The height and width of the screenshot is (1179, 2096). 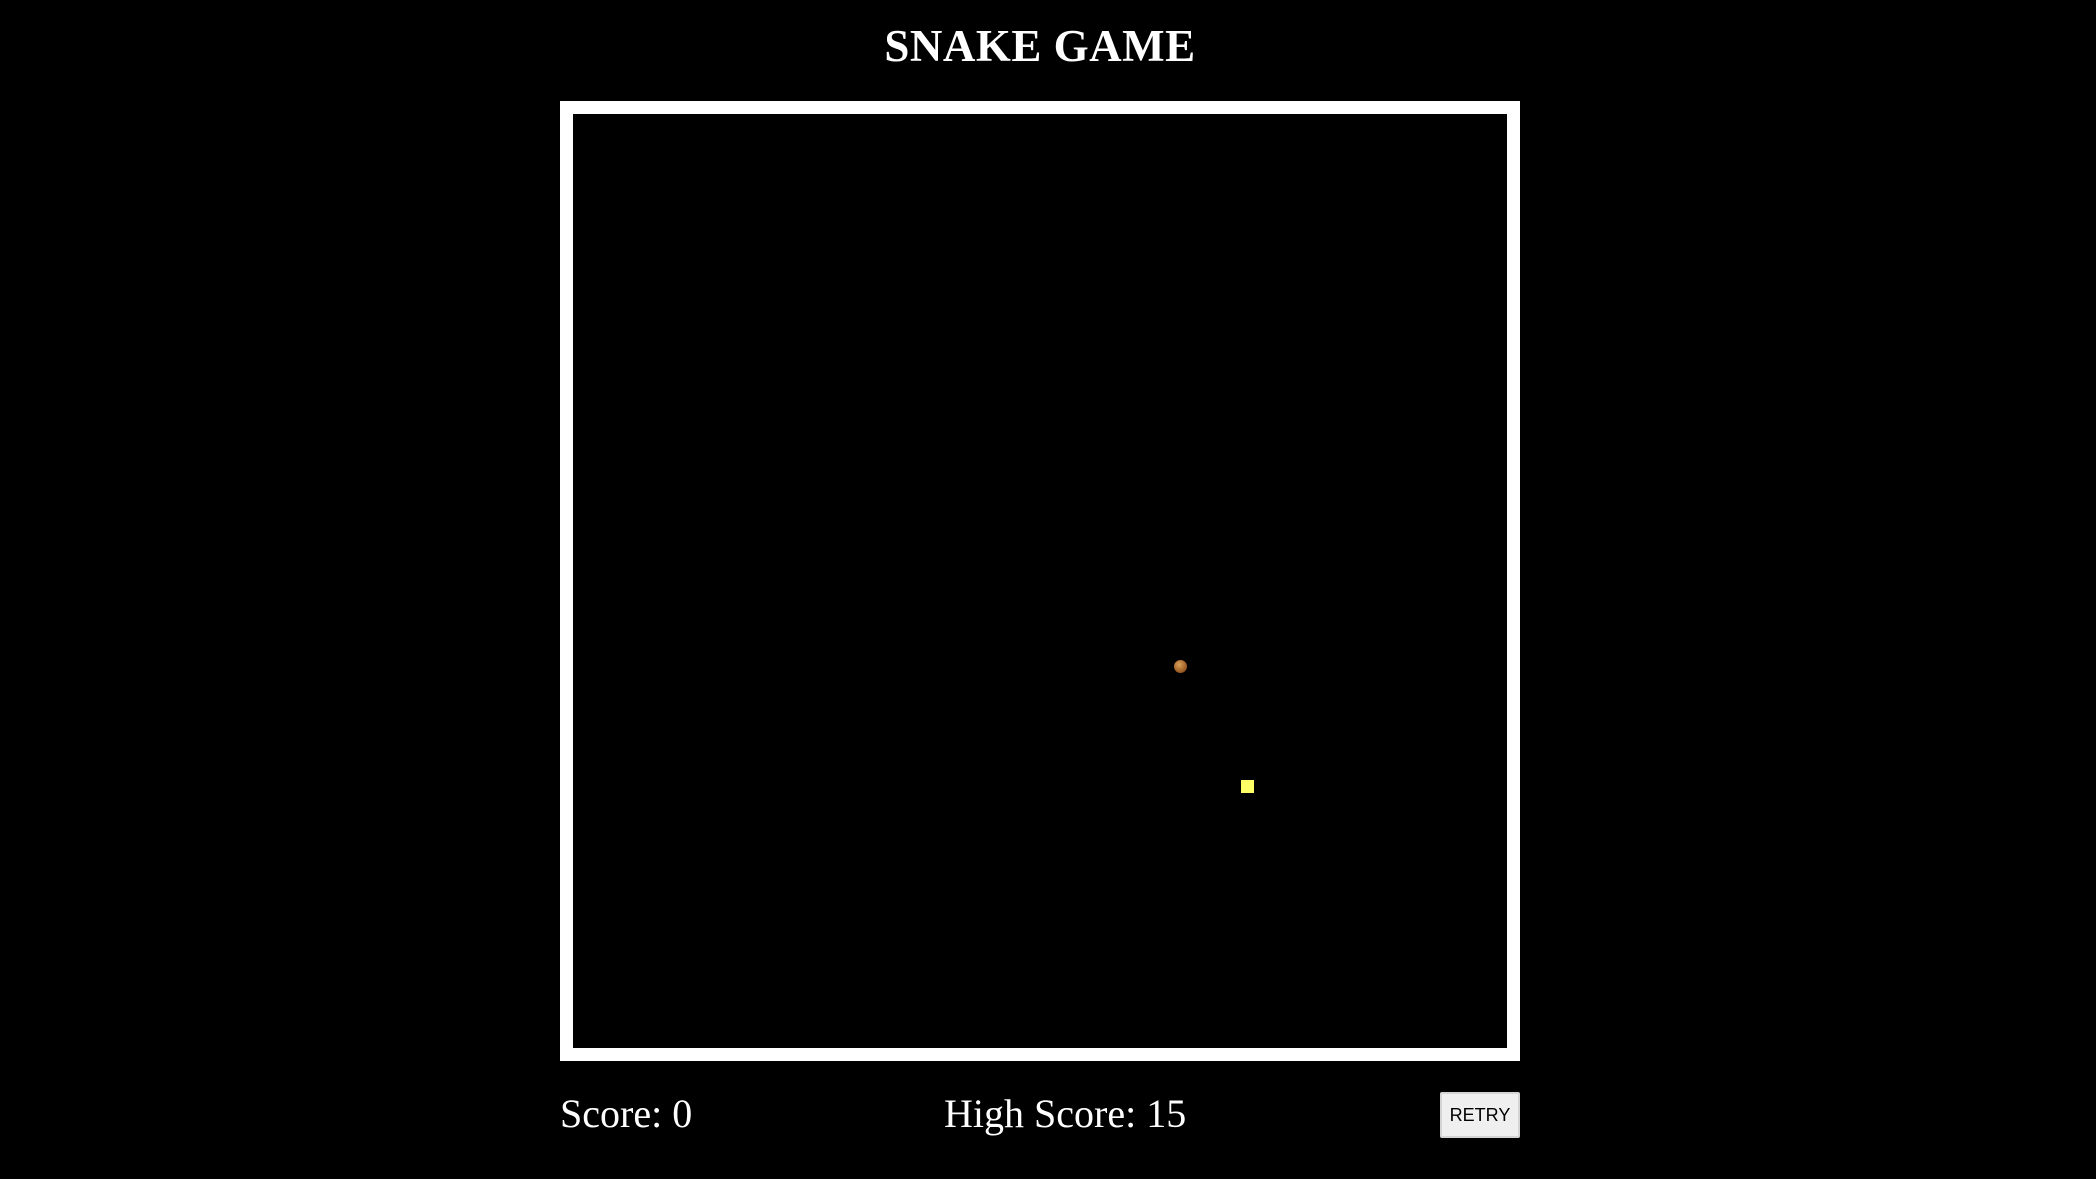 I want to click on retry-button: RETRY, so click(x=1480, y=1115).